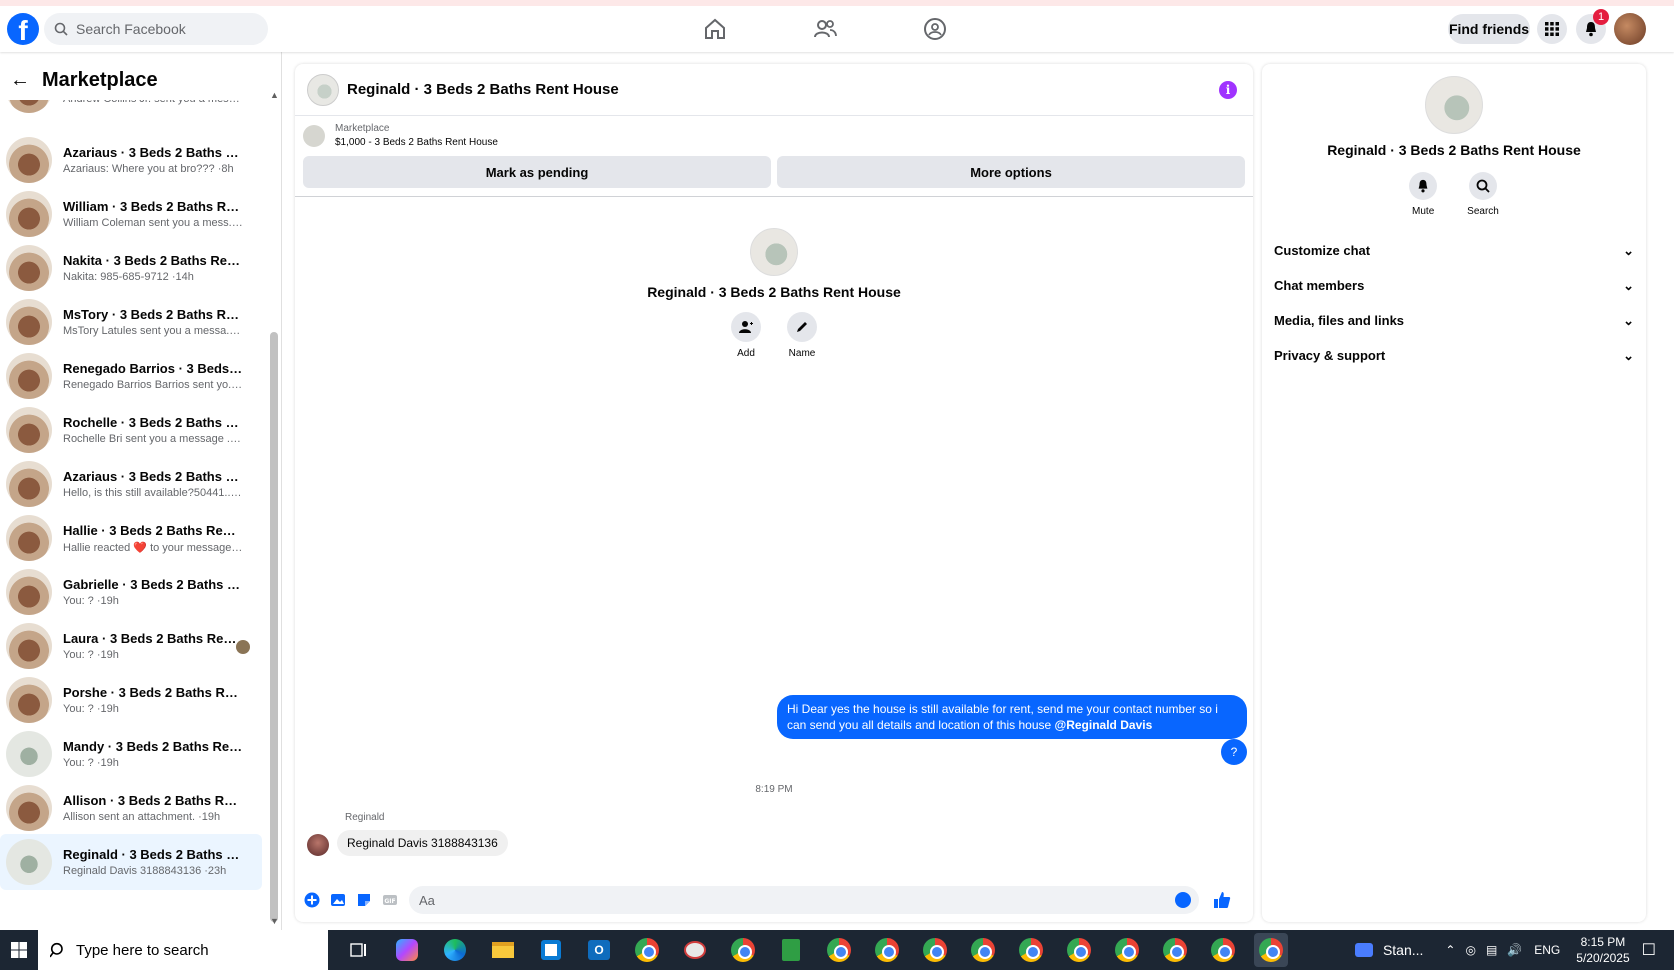  I want to click on emoji-icon, so click(1183, 900).